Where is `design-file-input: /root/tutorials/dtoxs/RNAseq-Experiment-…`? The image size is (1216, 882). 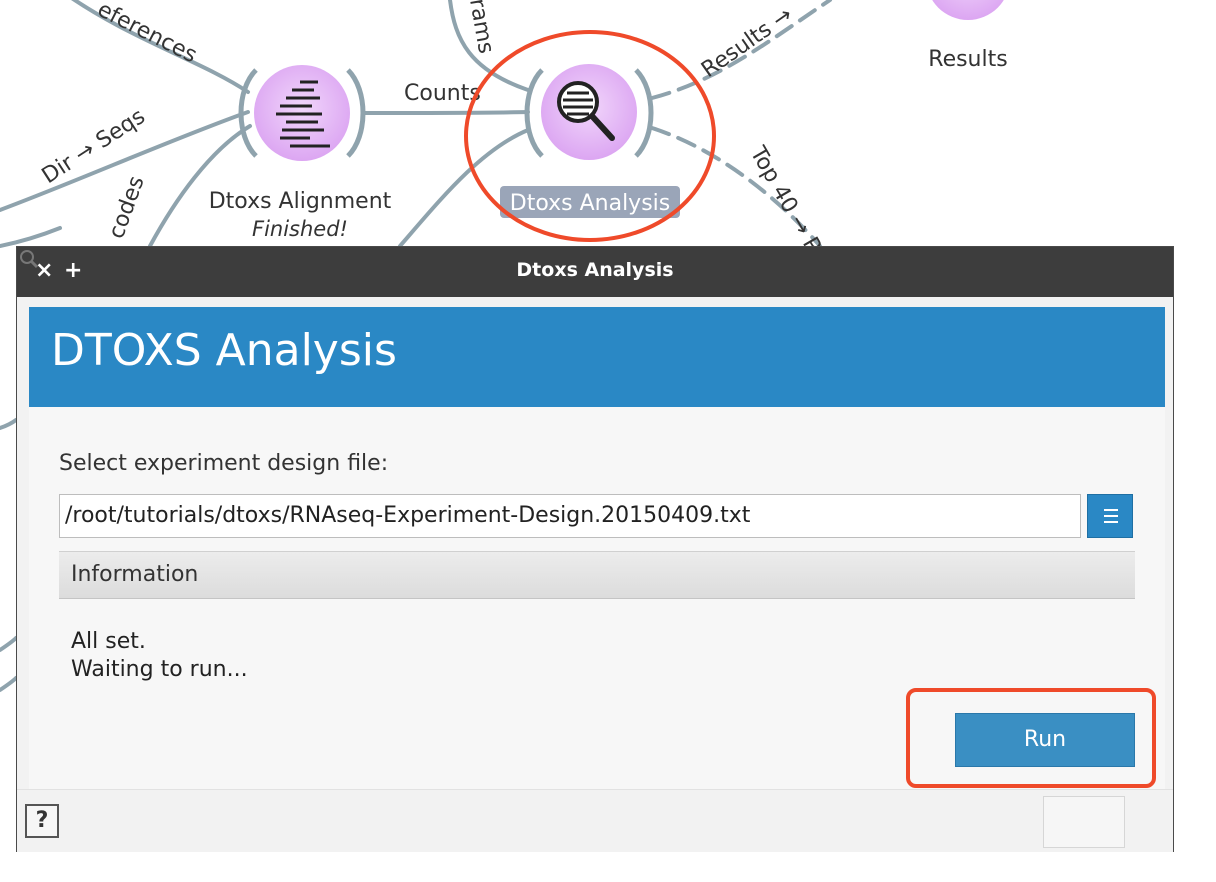
design-file-input: /root/tutorials/dtoxs/RNAseq-Experiment-… is located at coordinates (570, 516).